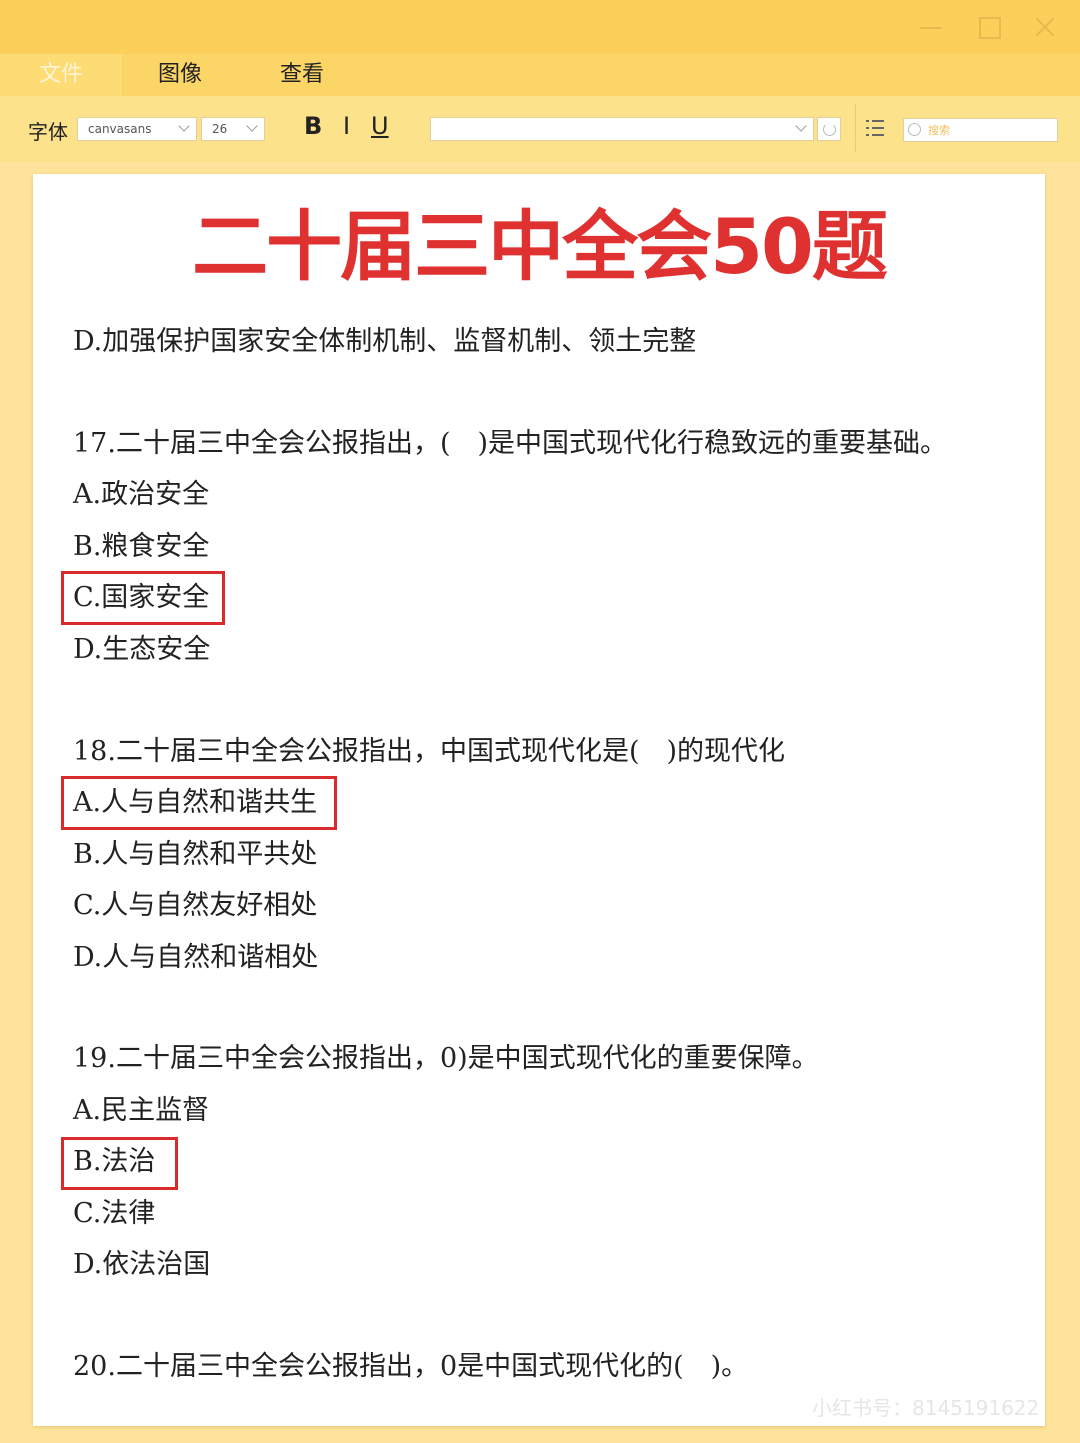  Describe the element at coordinates (220, 129) in the screenshot. I see `font-size-value: 26` at that location.